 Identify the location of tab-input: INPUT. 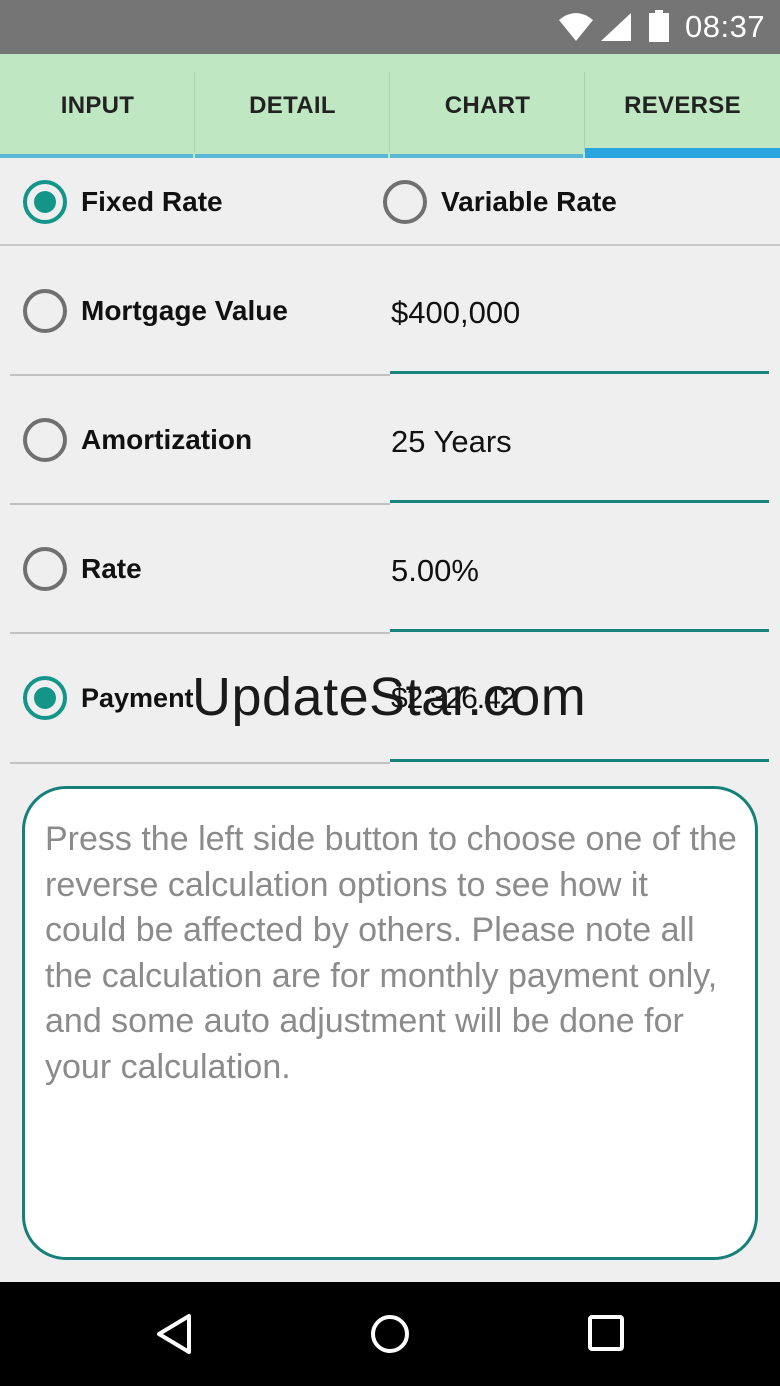
(97, 106).